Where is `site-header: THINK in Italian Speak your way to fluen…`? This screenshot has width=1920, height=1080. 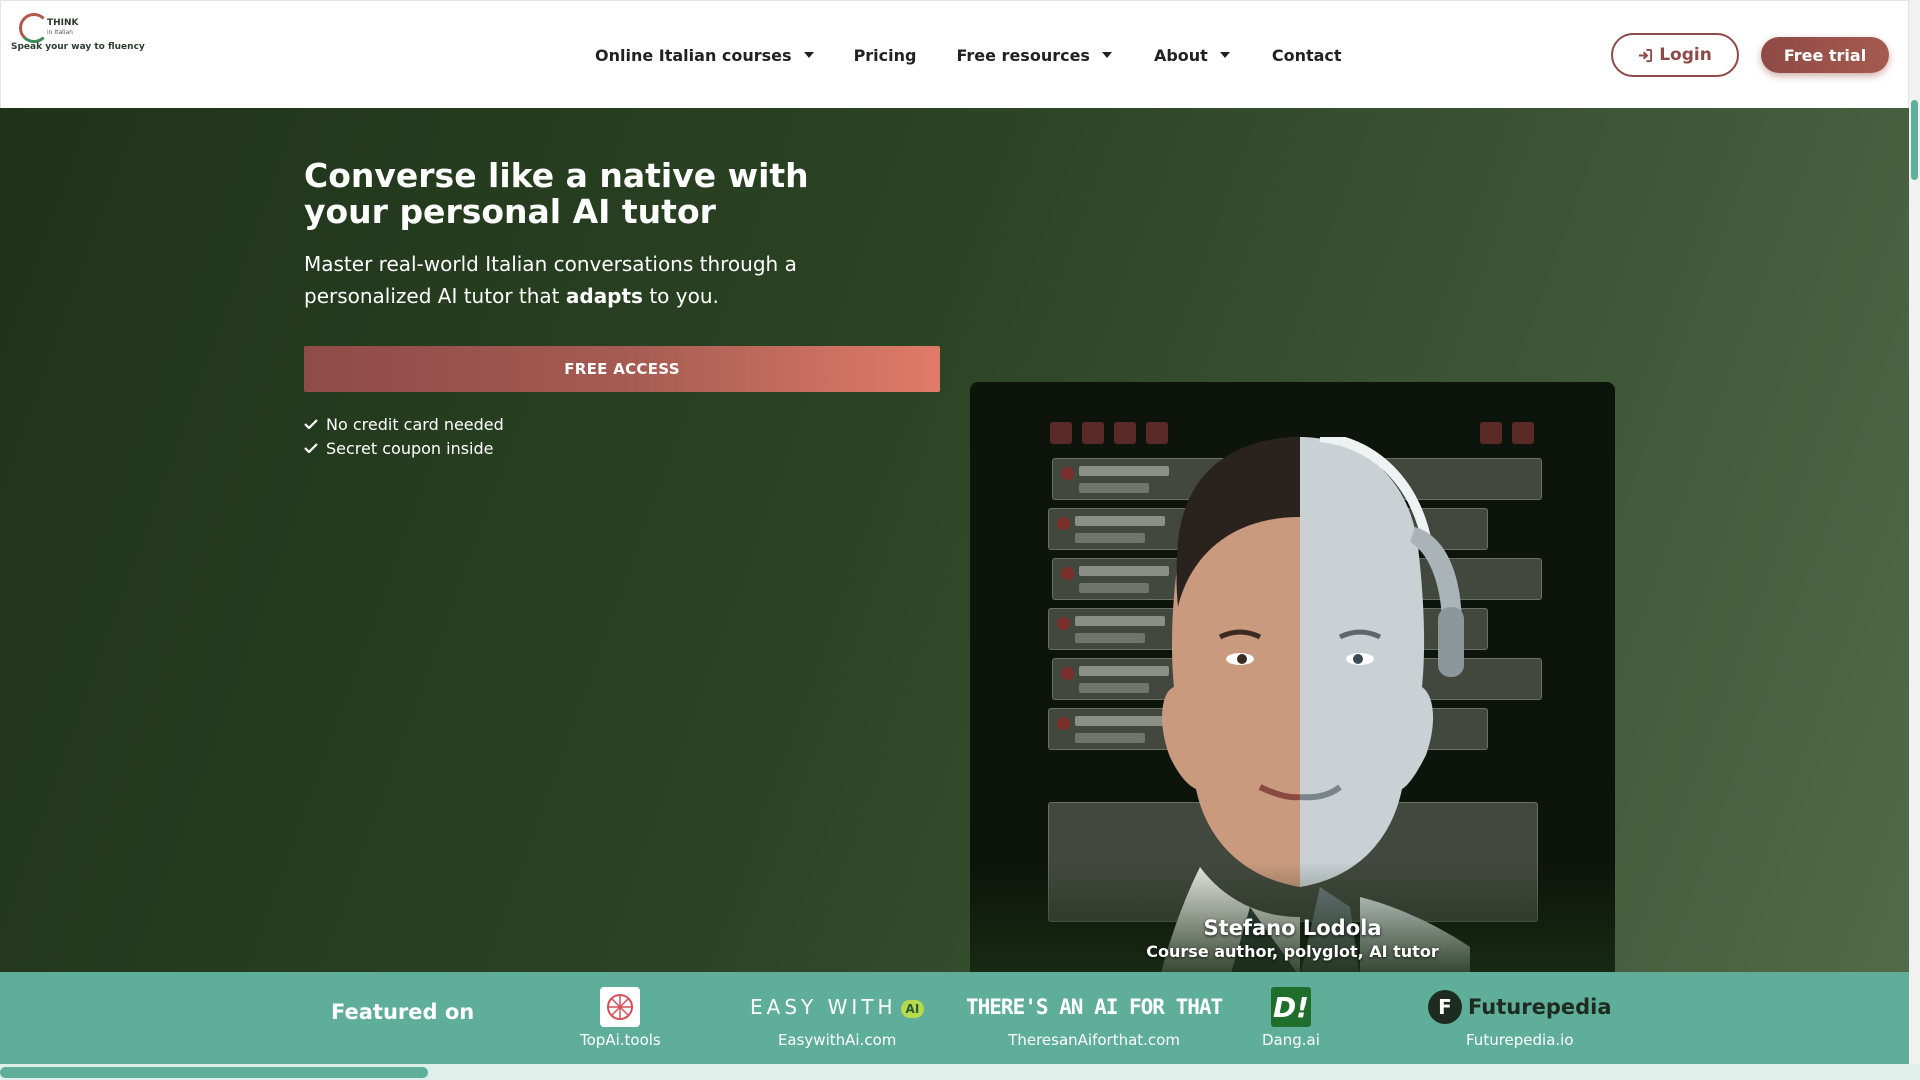 site-header: THINK in Italian Speak your way to fluen… is located at coordinates (954, 54).